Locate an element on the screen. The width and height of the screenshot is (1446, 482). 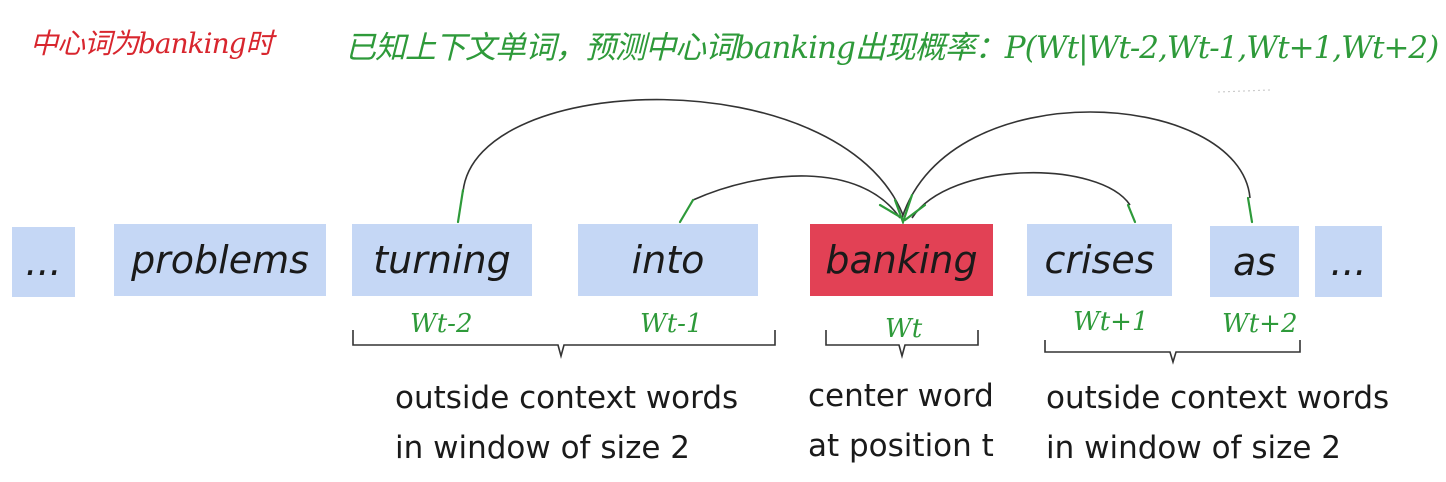
word-problems: problems is located at coordinates (220, 260).